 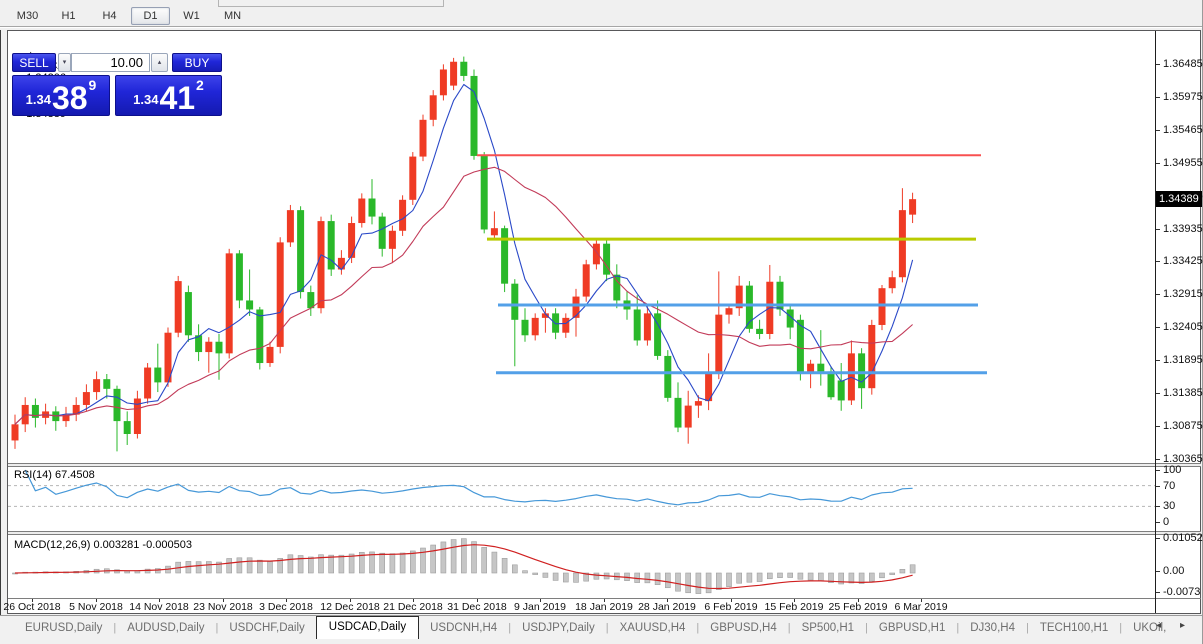 What do you see at coordinates (191, 16) in the screenshot?
I see `timeframe-button-w1: W1` at bounding box center [191, 16].